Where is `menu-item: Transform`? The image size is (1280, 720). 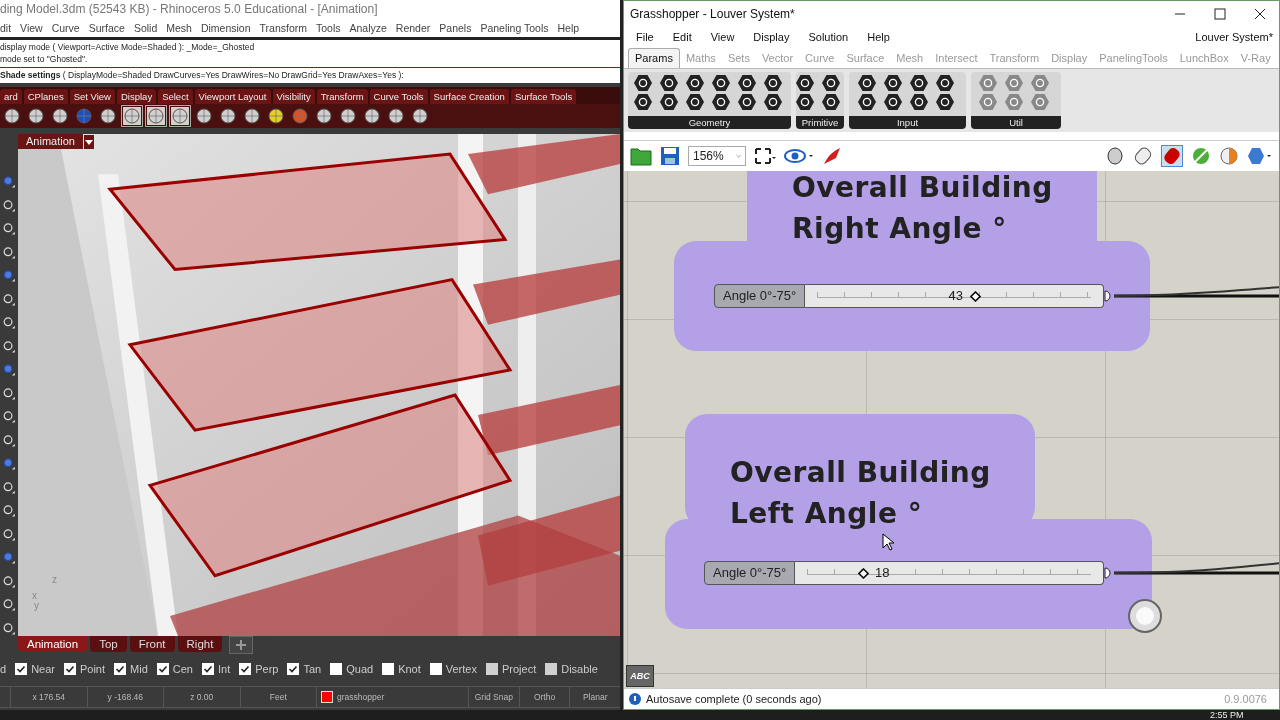
menu-item: Transform is located at coordinates (283, 28).